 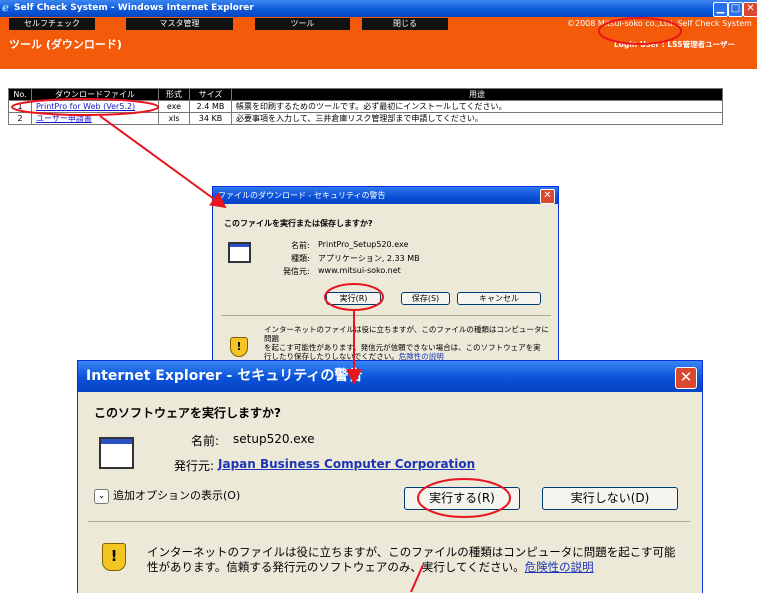 What do you see at coordinates (390, 376) in the screenshot?
I see `security-dialog-title-bar: Internet Explorer - セキュリティの警告 ✕` at bounding box center [390, 376].